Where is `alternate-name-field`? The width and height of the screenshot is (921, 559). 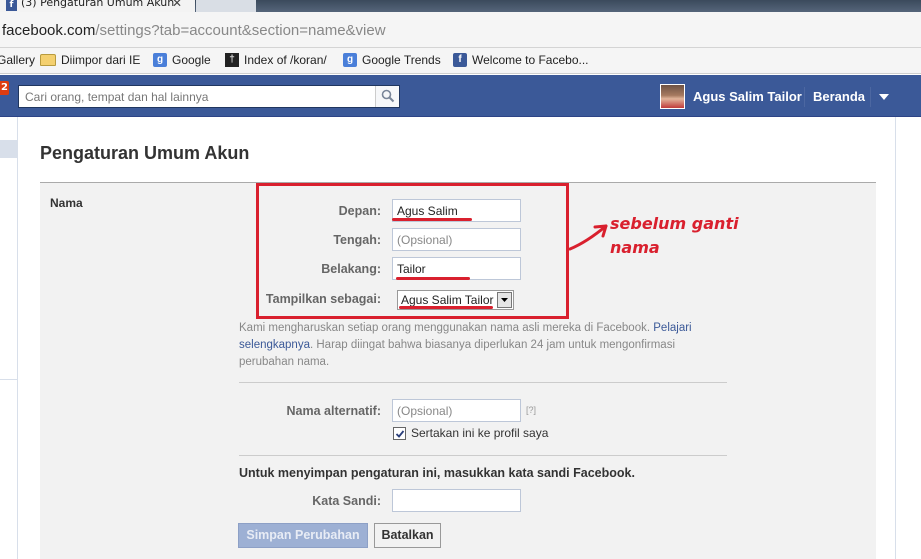
alternate-name-field is located at coordinates (456, 410).